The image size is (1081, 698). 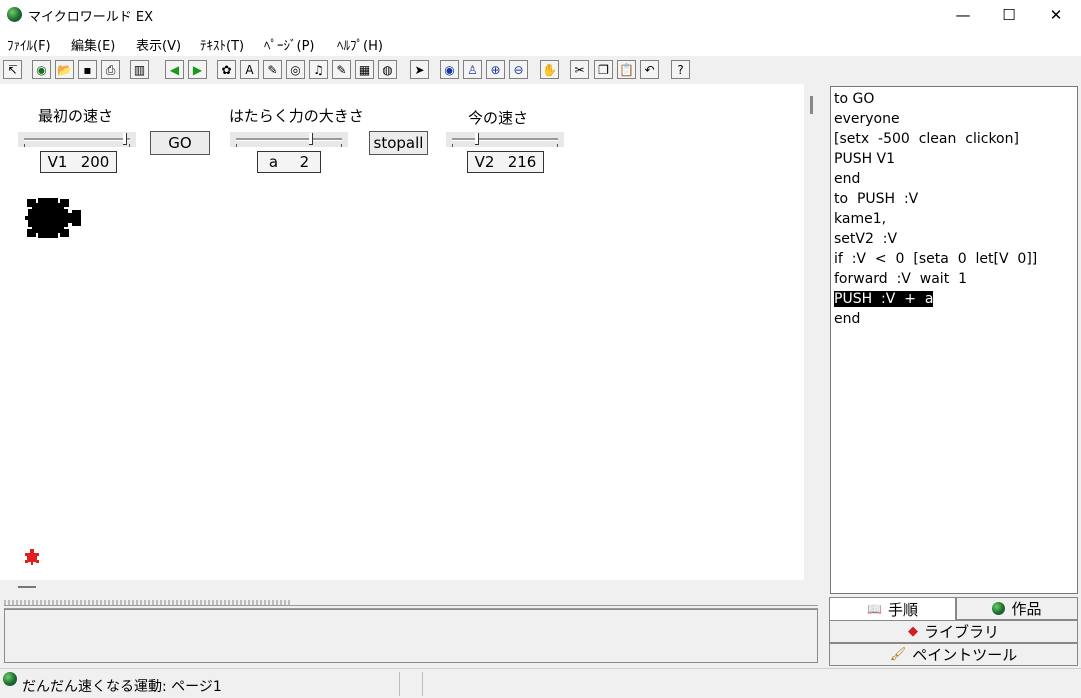 What do you see at coordinates (1009, 15) in the screenshot?
I see `maximize-button: ☐` at bounding box center [1009, 15].